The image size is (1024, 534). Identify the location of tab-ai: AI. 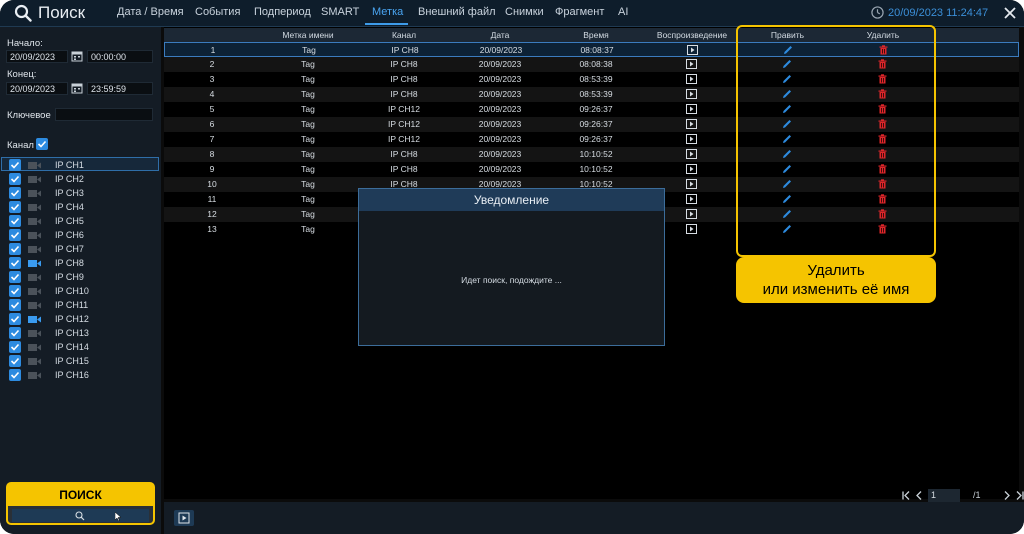
(623, 12).